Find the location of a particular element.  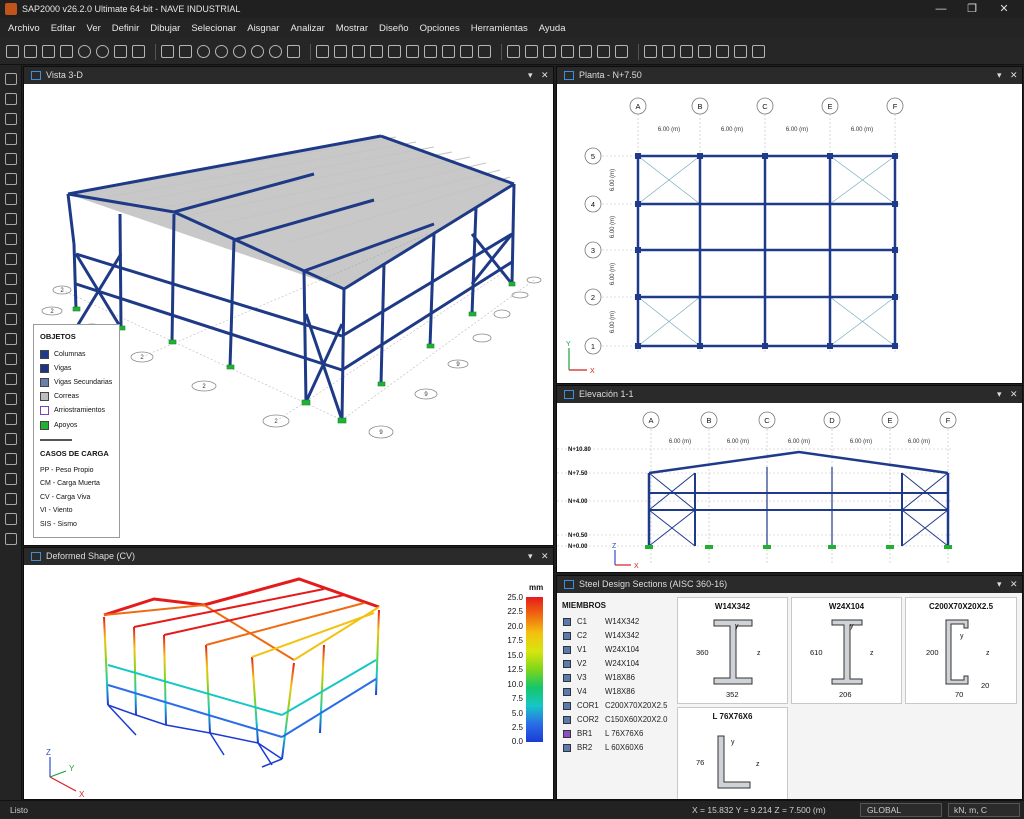

member-row: V2 W24X104 is located at coordinates (601, 664).